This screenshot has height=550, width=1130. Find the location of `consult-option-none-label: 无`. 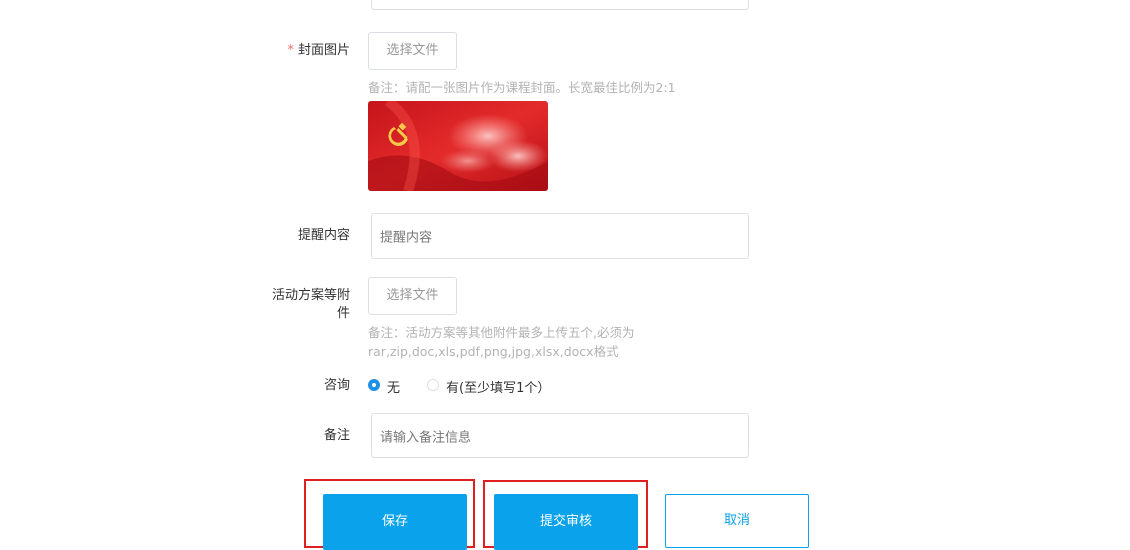

consult-option-none-label: 无 is located at coordinates (393, 386).